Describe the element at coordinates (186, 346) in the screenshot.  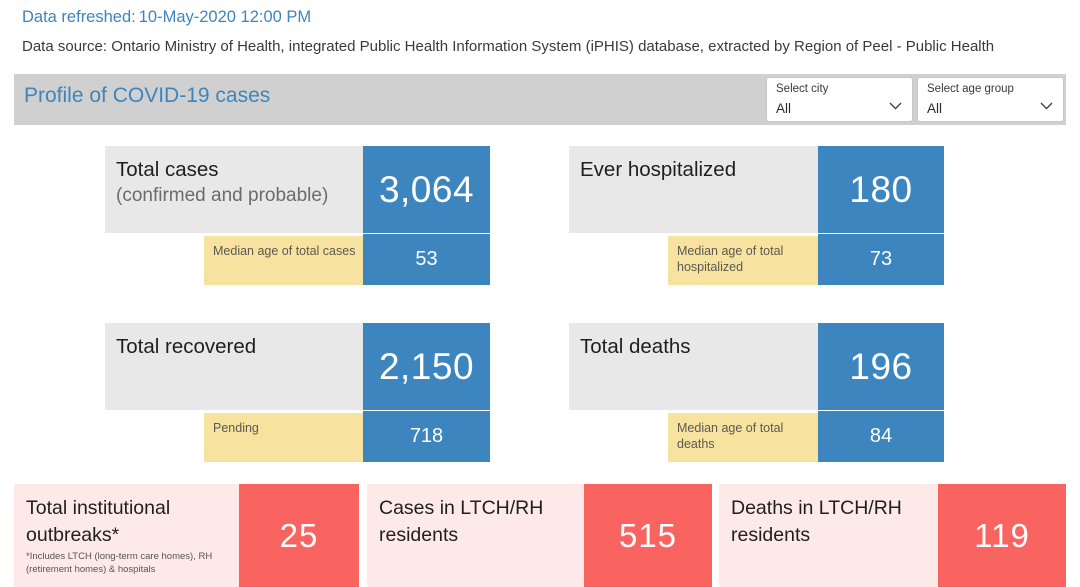
I see `kpi-total-recovered-label-line1: Total recovered` at that location.